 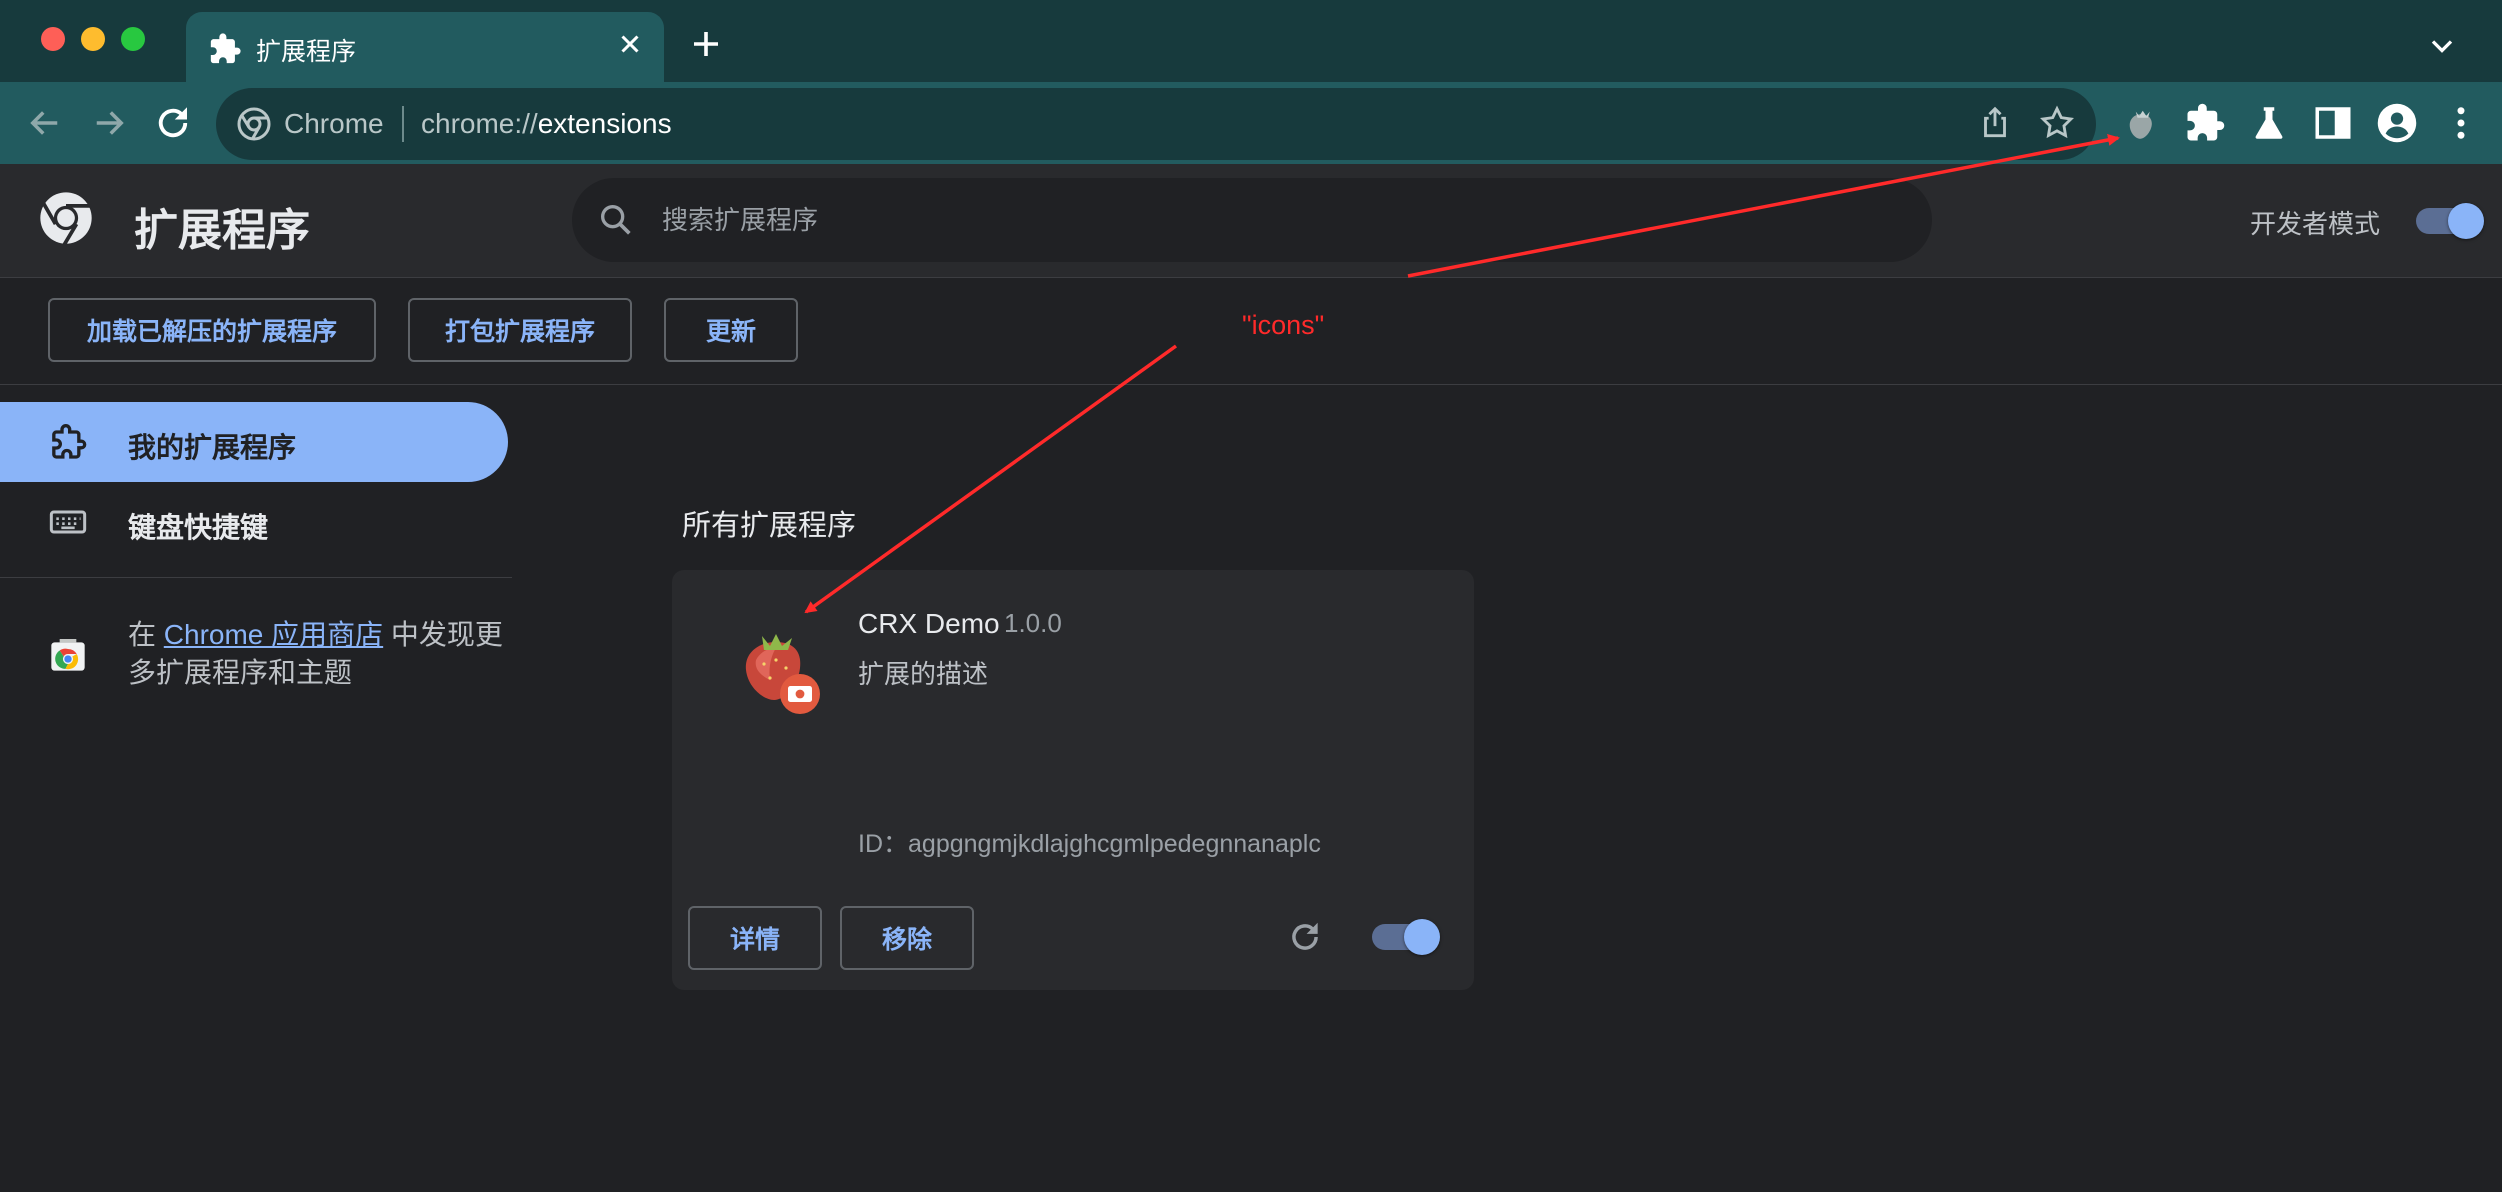 I want to click on arrow-to-card-icon, so click(x=991, y=479).